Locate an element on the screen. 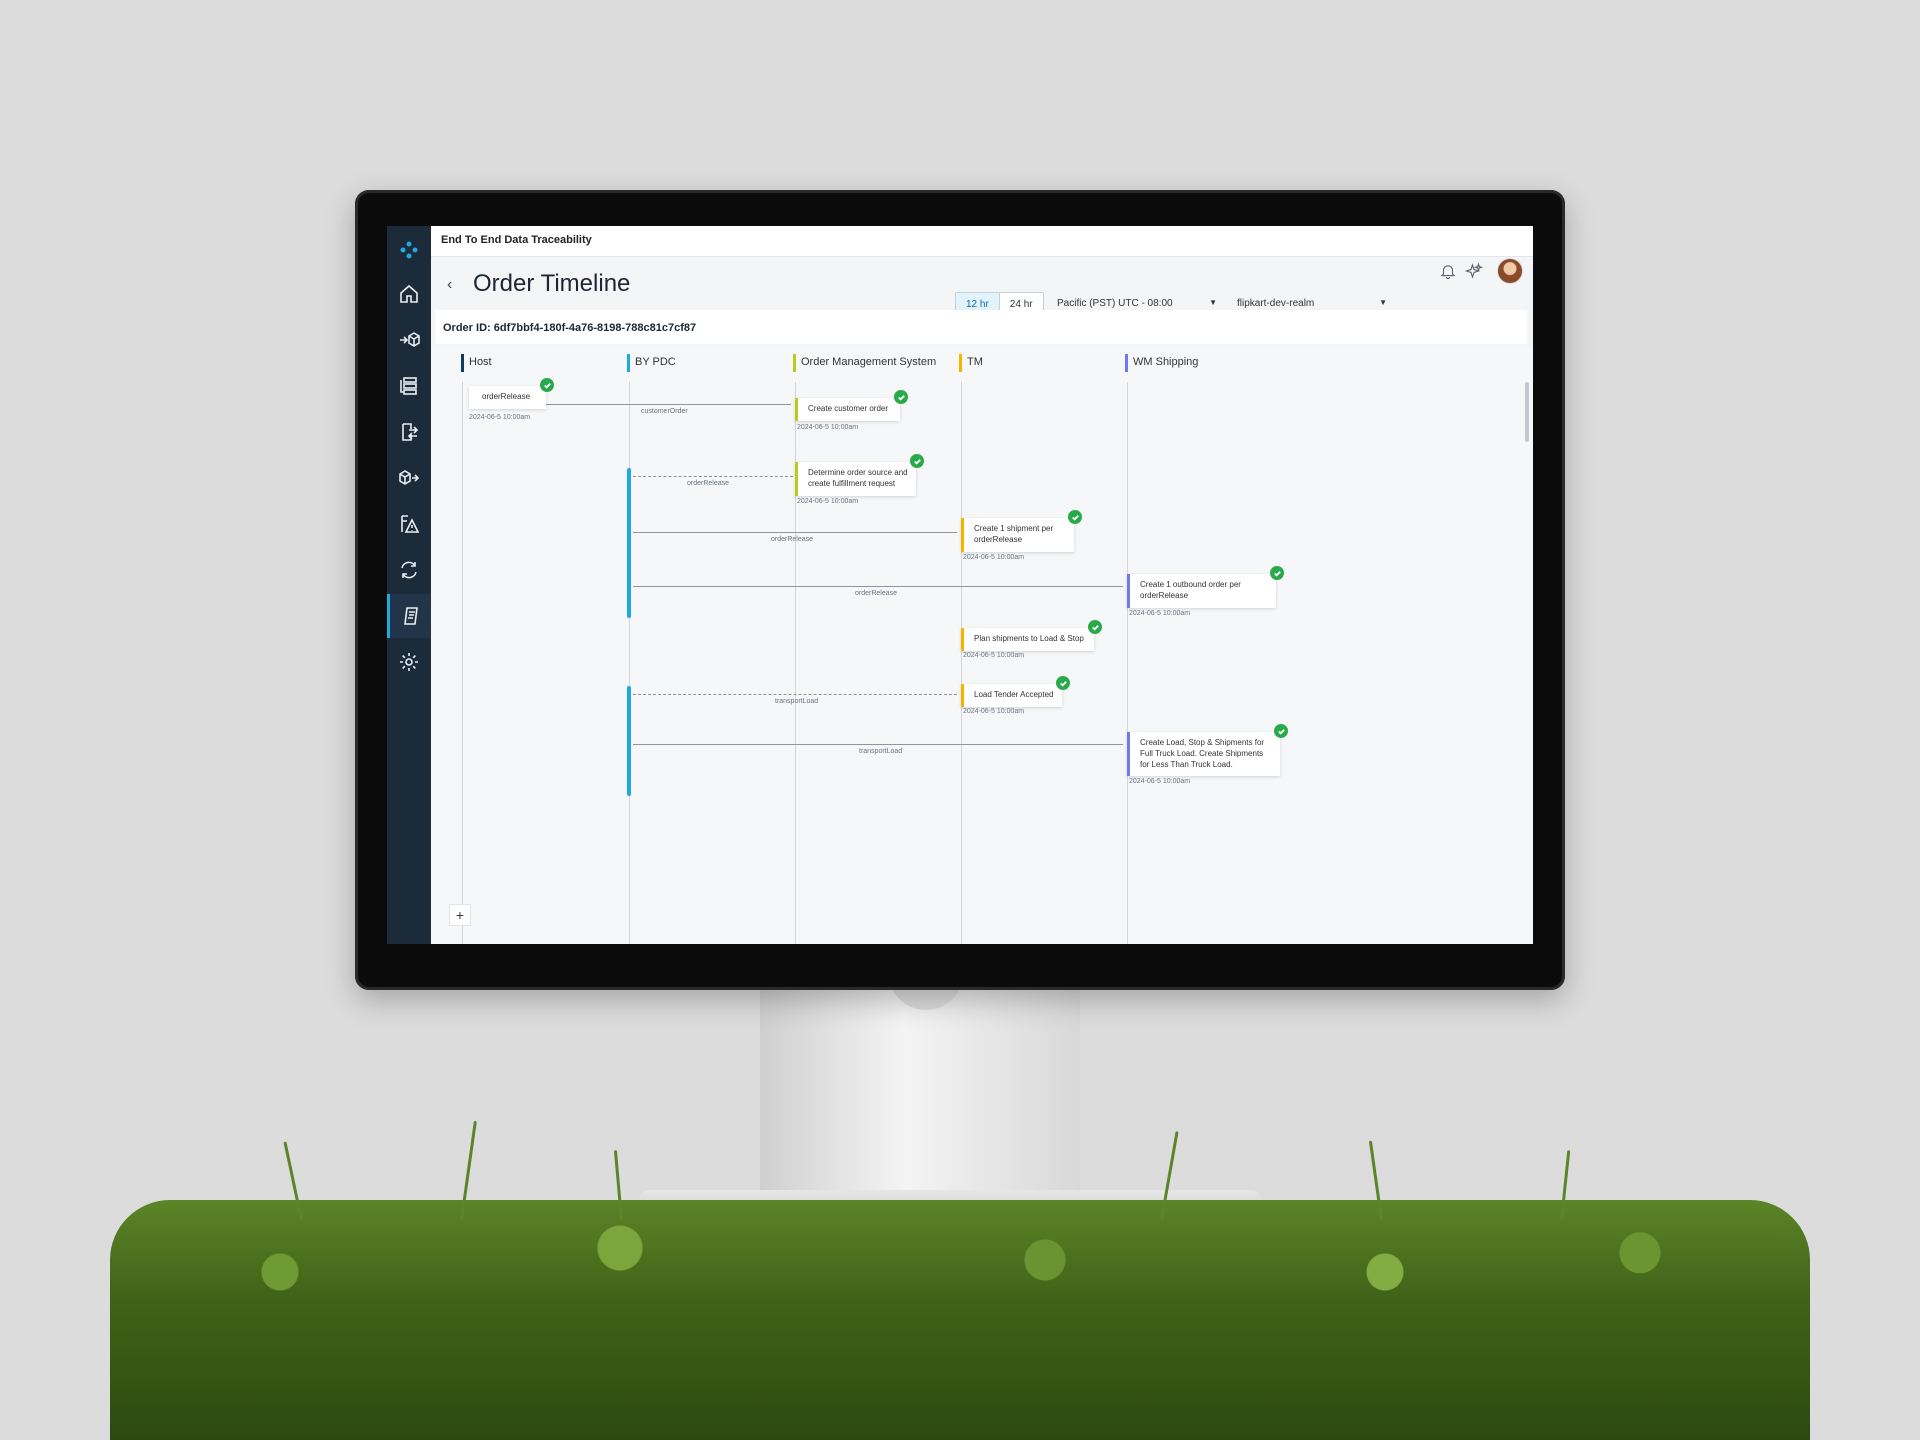 The height and width of the screenshot is (1440, 1920). lane-label: BY PDC is located at coordinates (655, 362).